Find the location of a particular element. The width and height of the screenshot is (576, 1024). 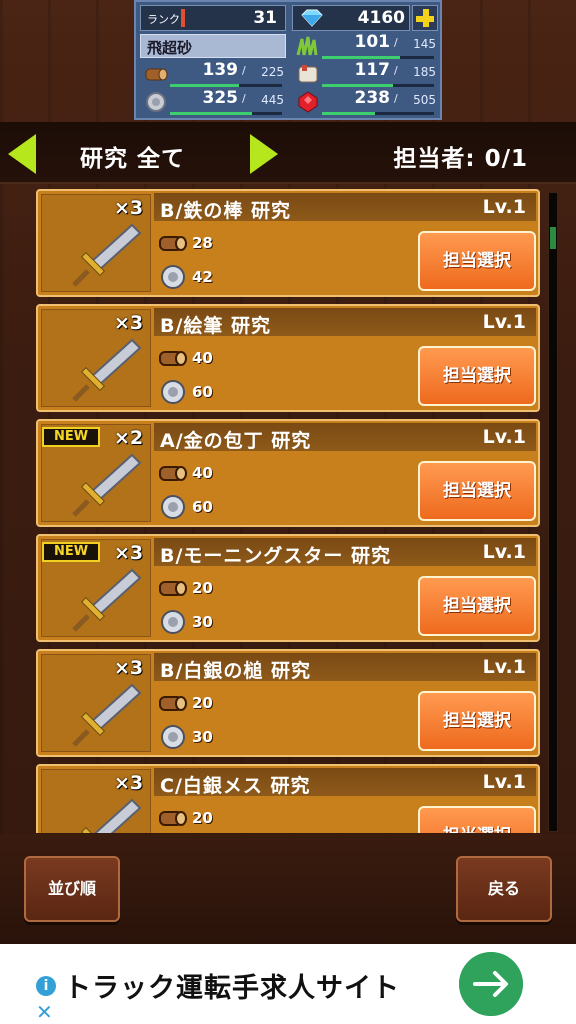

card-title-bar: B/鉄の棒 研究 Lv.1 is located at coordinates (345, 207).